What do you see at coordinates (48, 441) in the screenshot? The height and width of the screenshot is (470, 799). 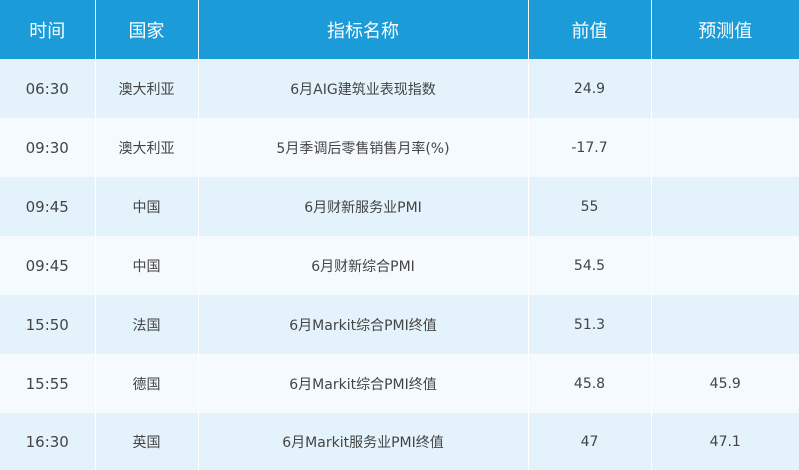 I see `time-cell: 16:30` at bounding box center [48, 441].